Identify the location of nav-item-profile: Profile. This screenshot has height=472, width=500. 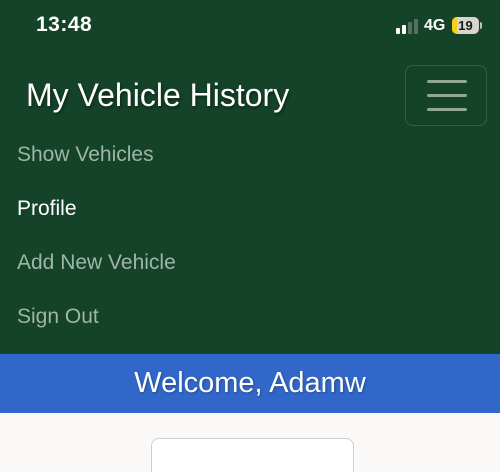
(47, 209).